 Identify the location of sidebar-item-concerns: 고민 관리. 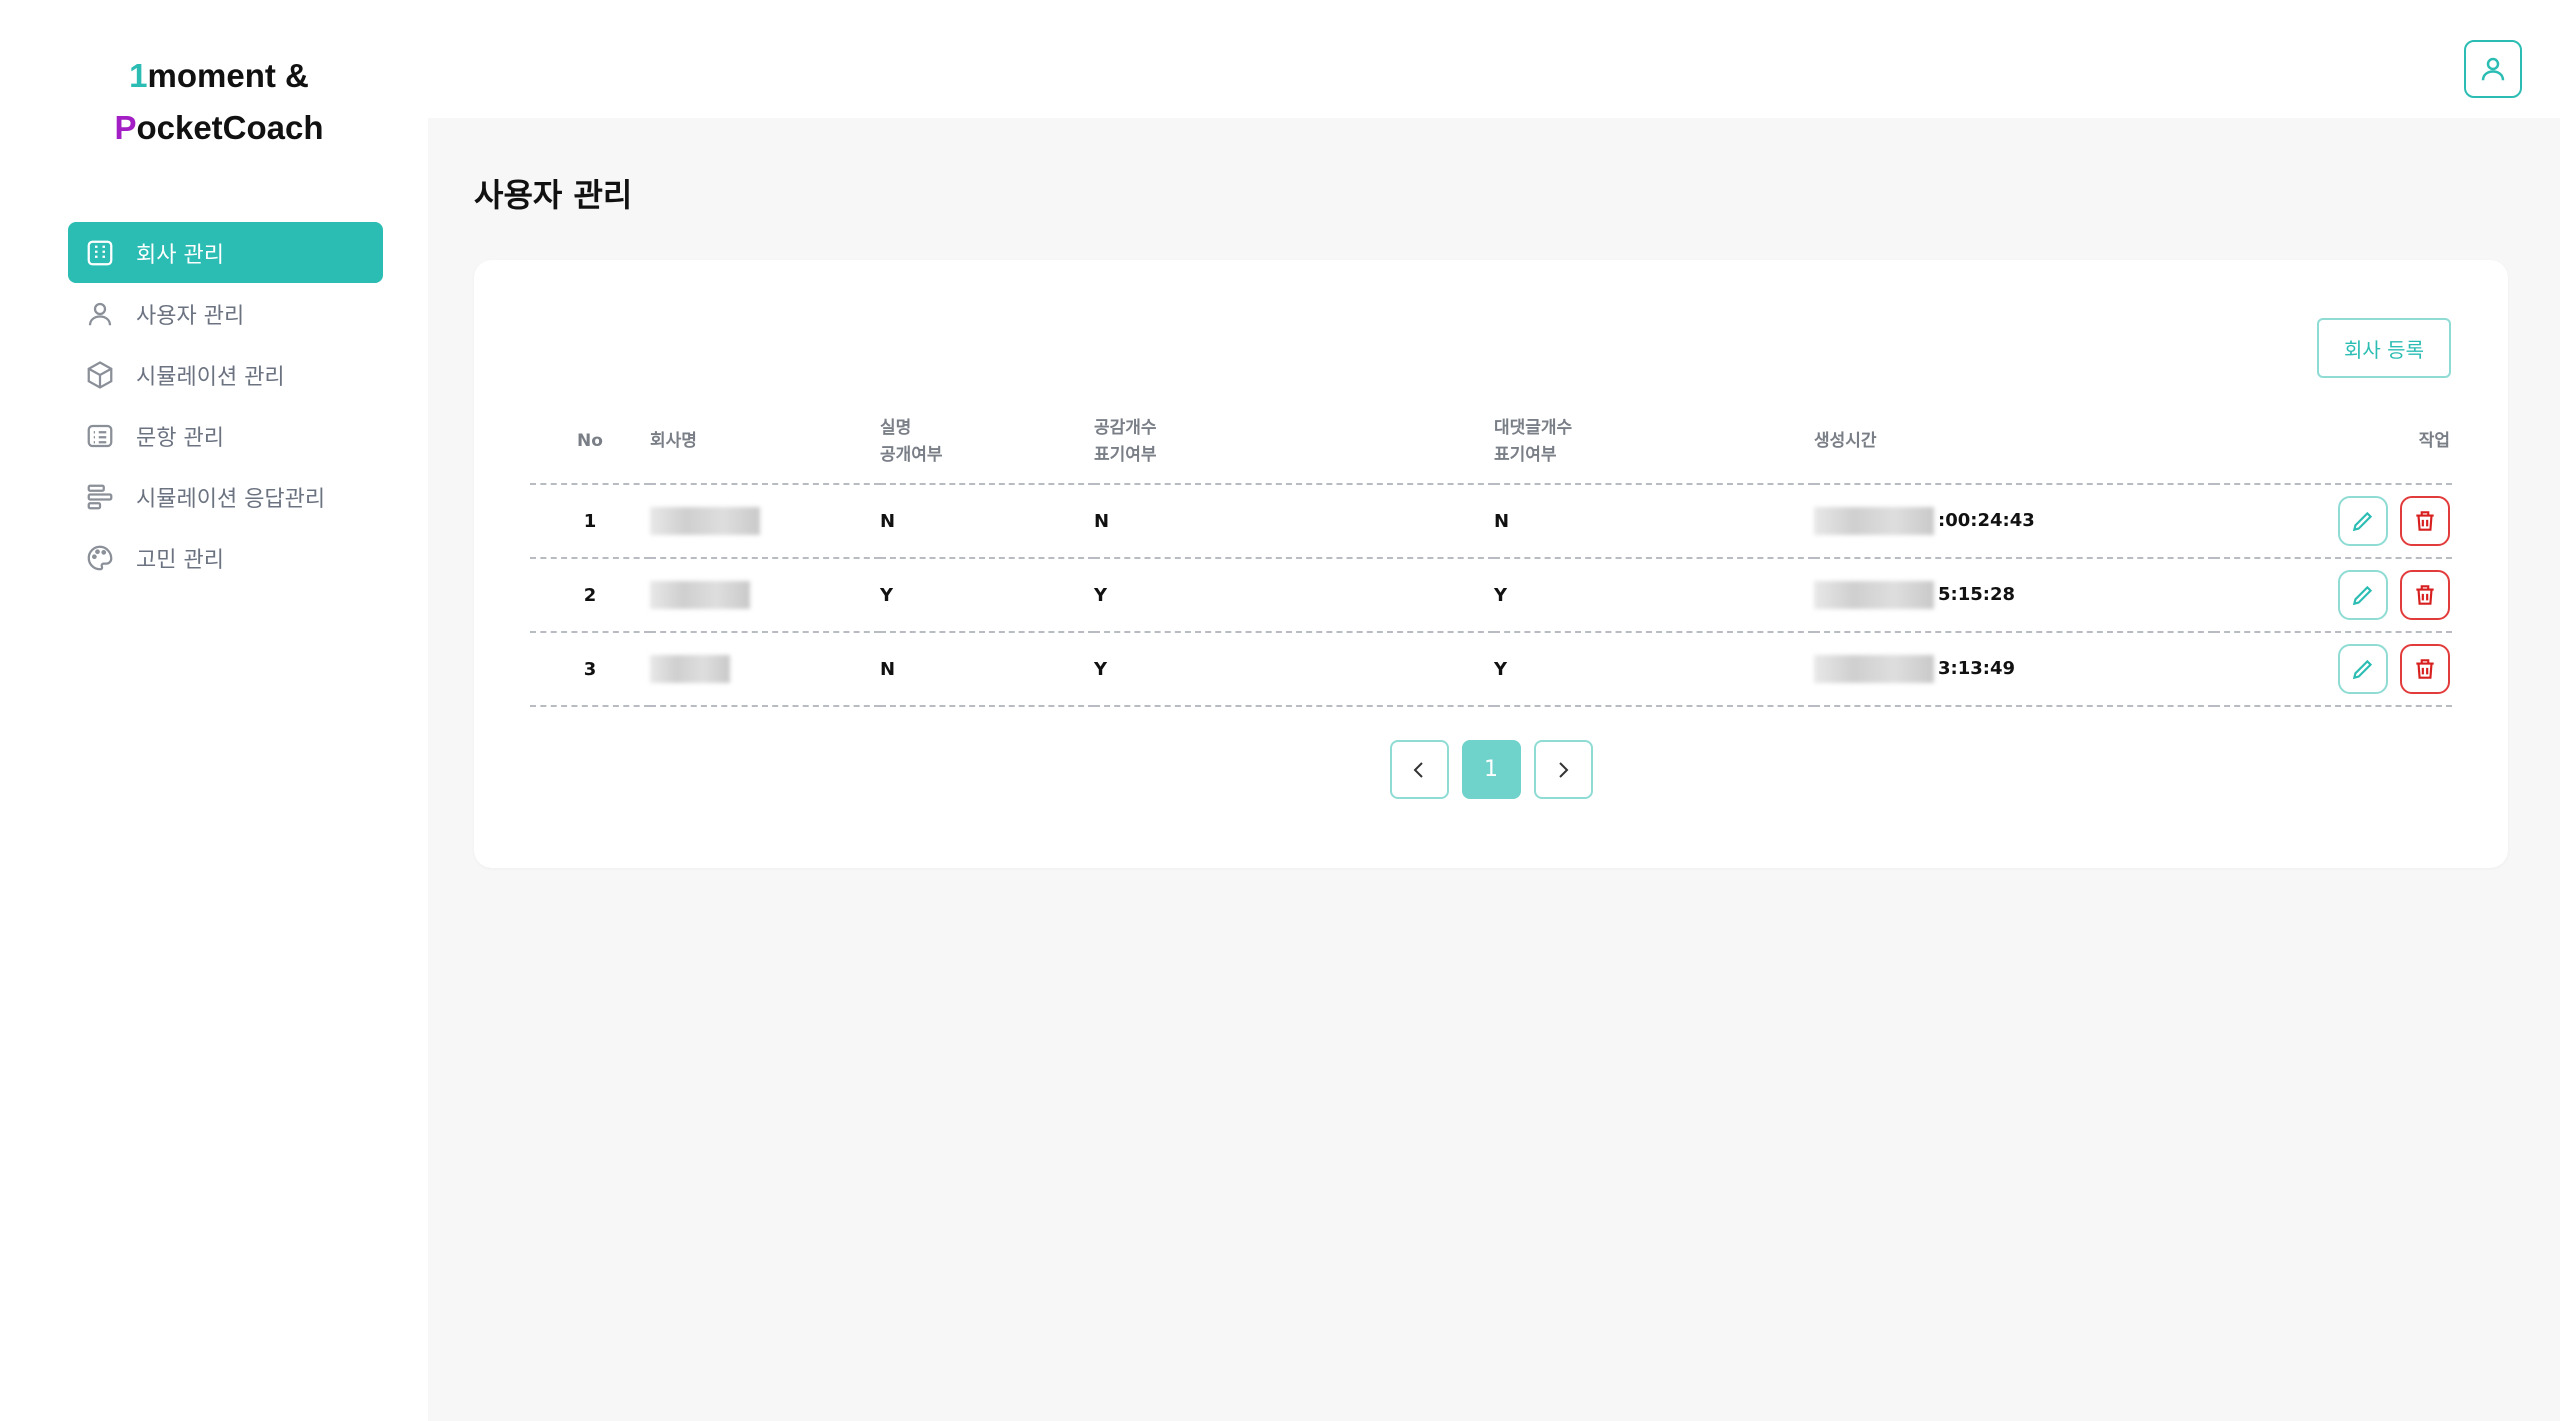
(225, 557).